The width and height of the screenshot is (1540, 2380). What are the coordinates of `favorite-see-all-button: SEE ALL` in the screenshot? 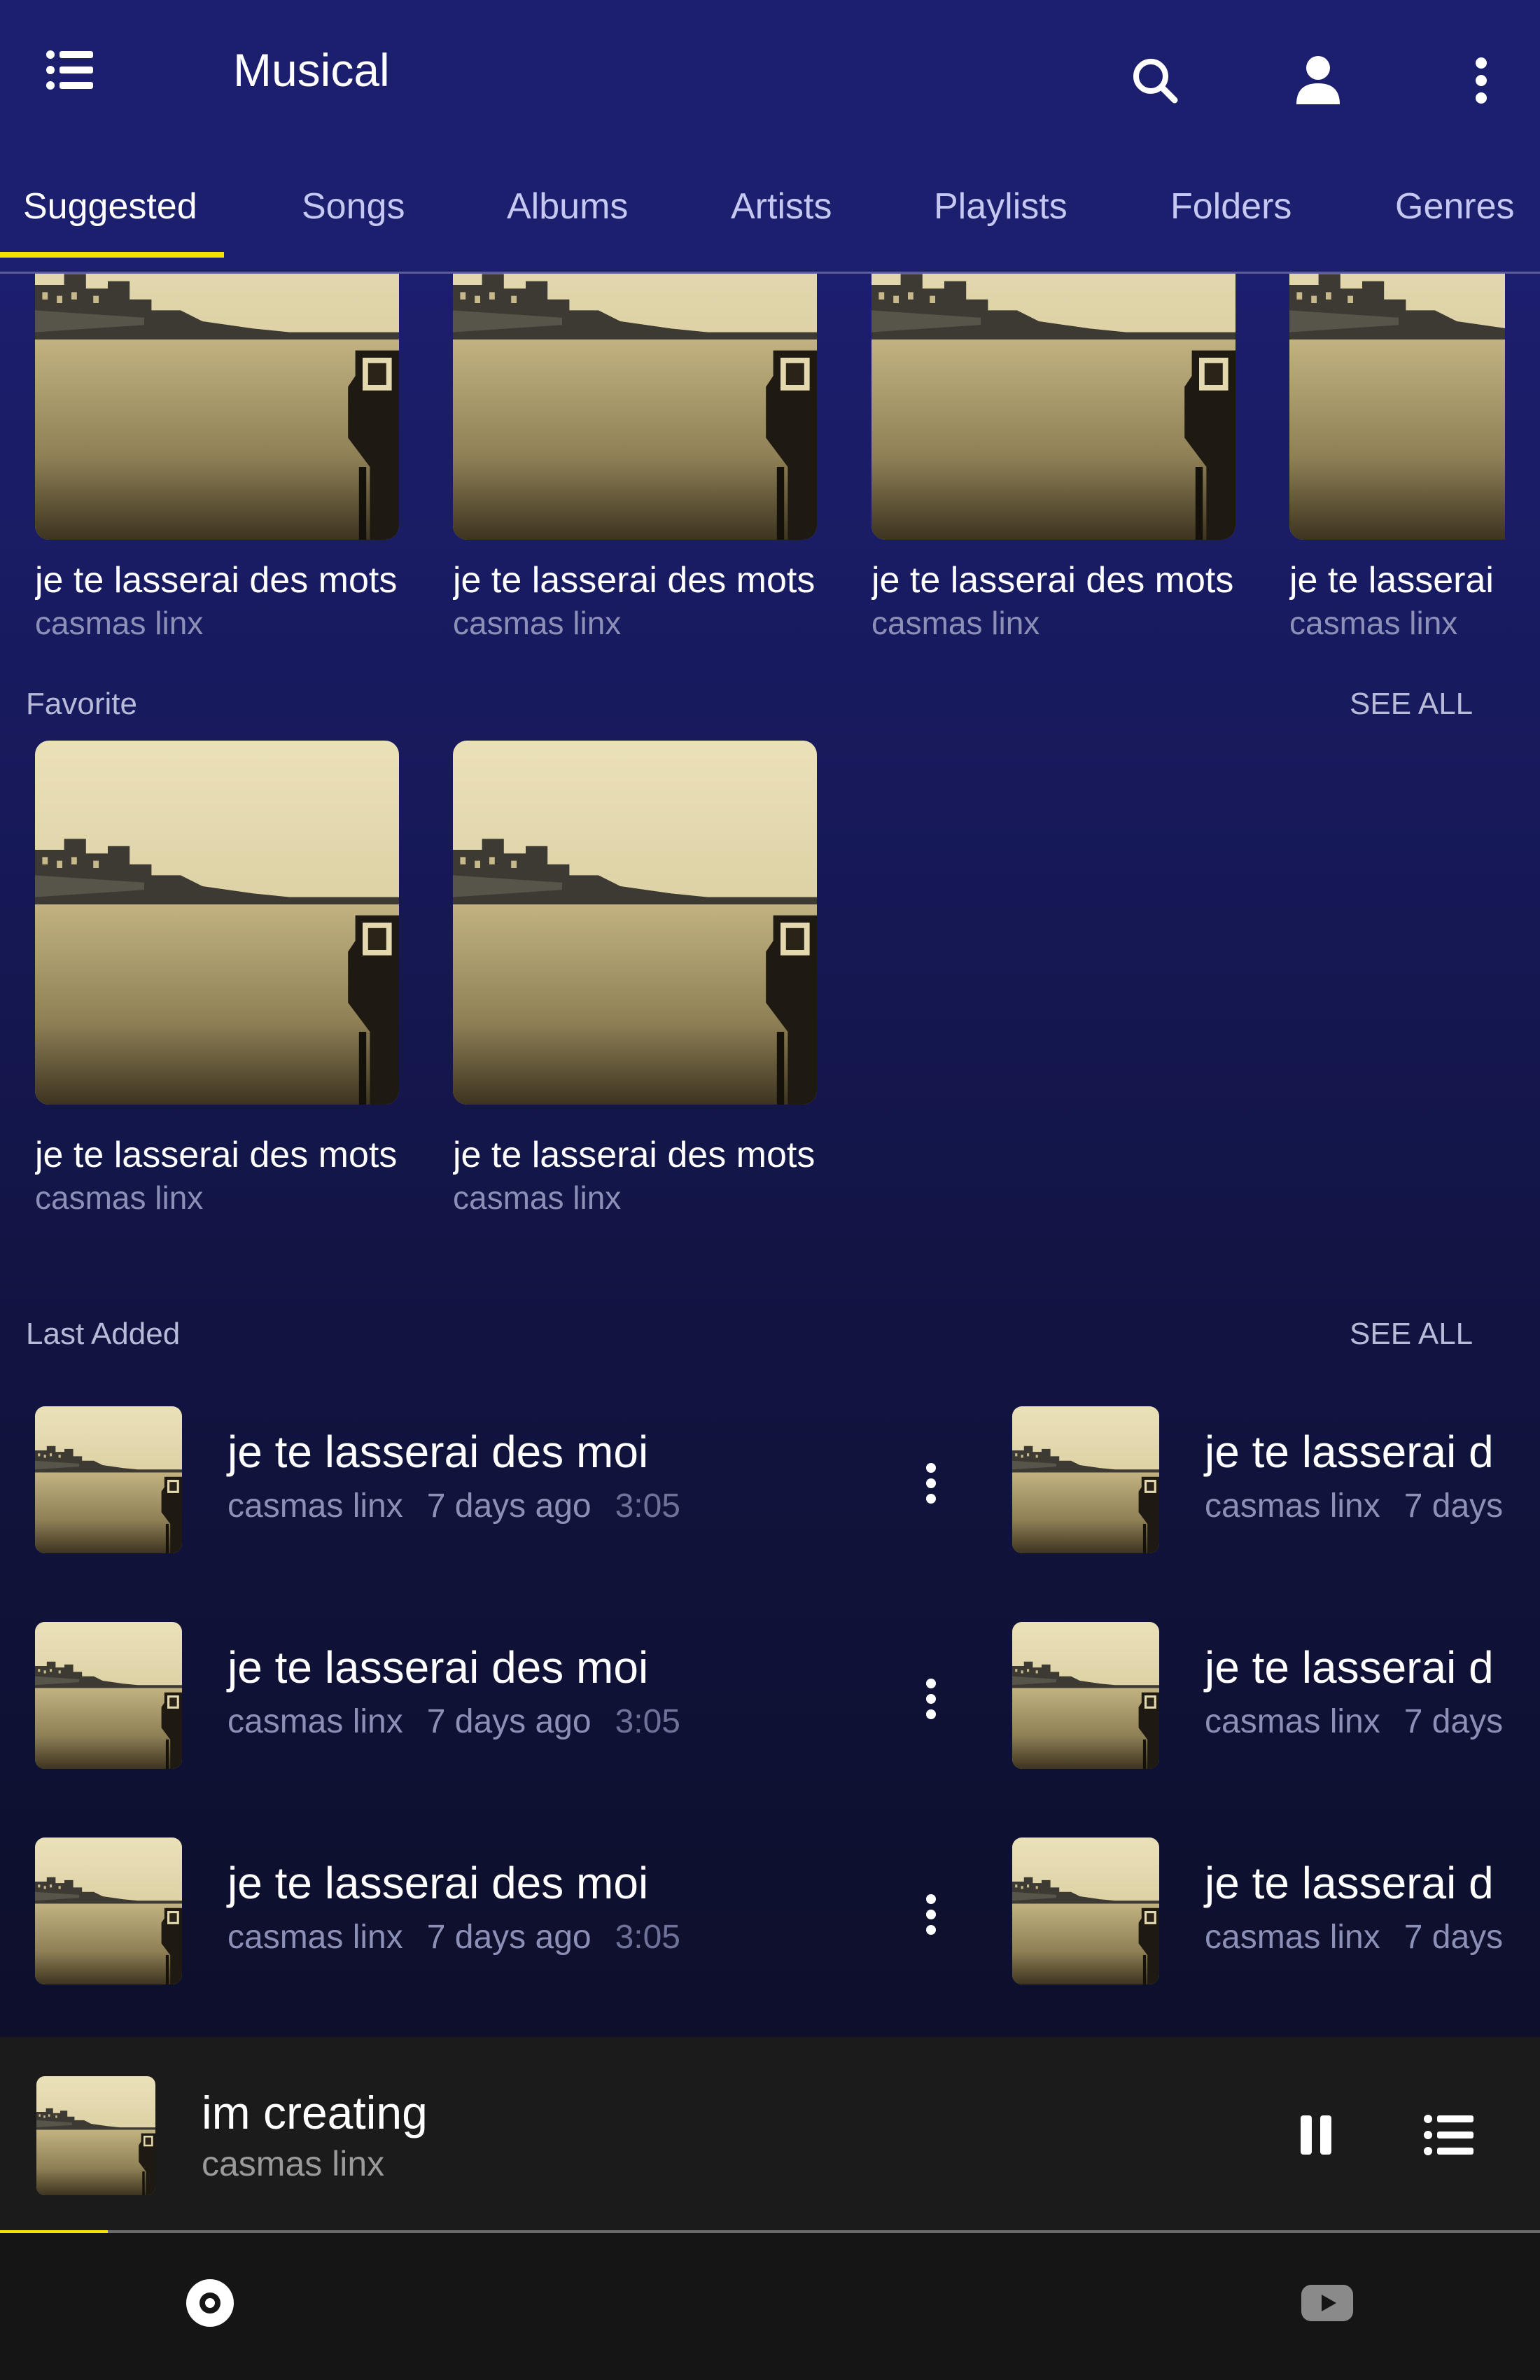 It's located at (1411, 704).